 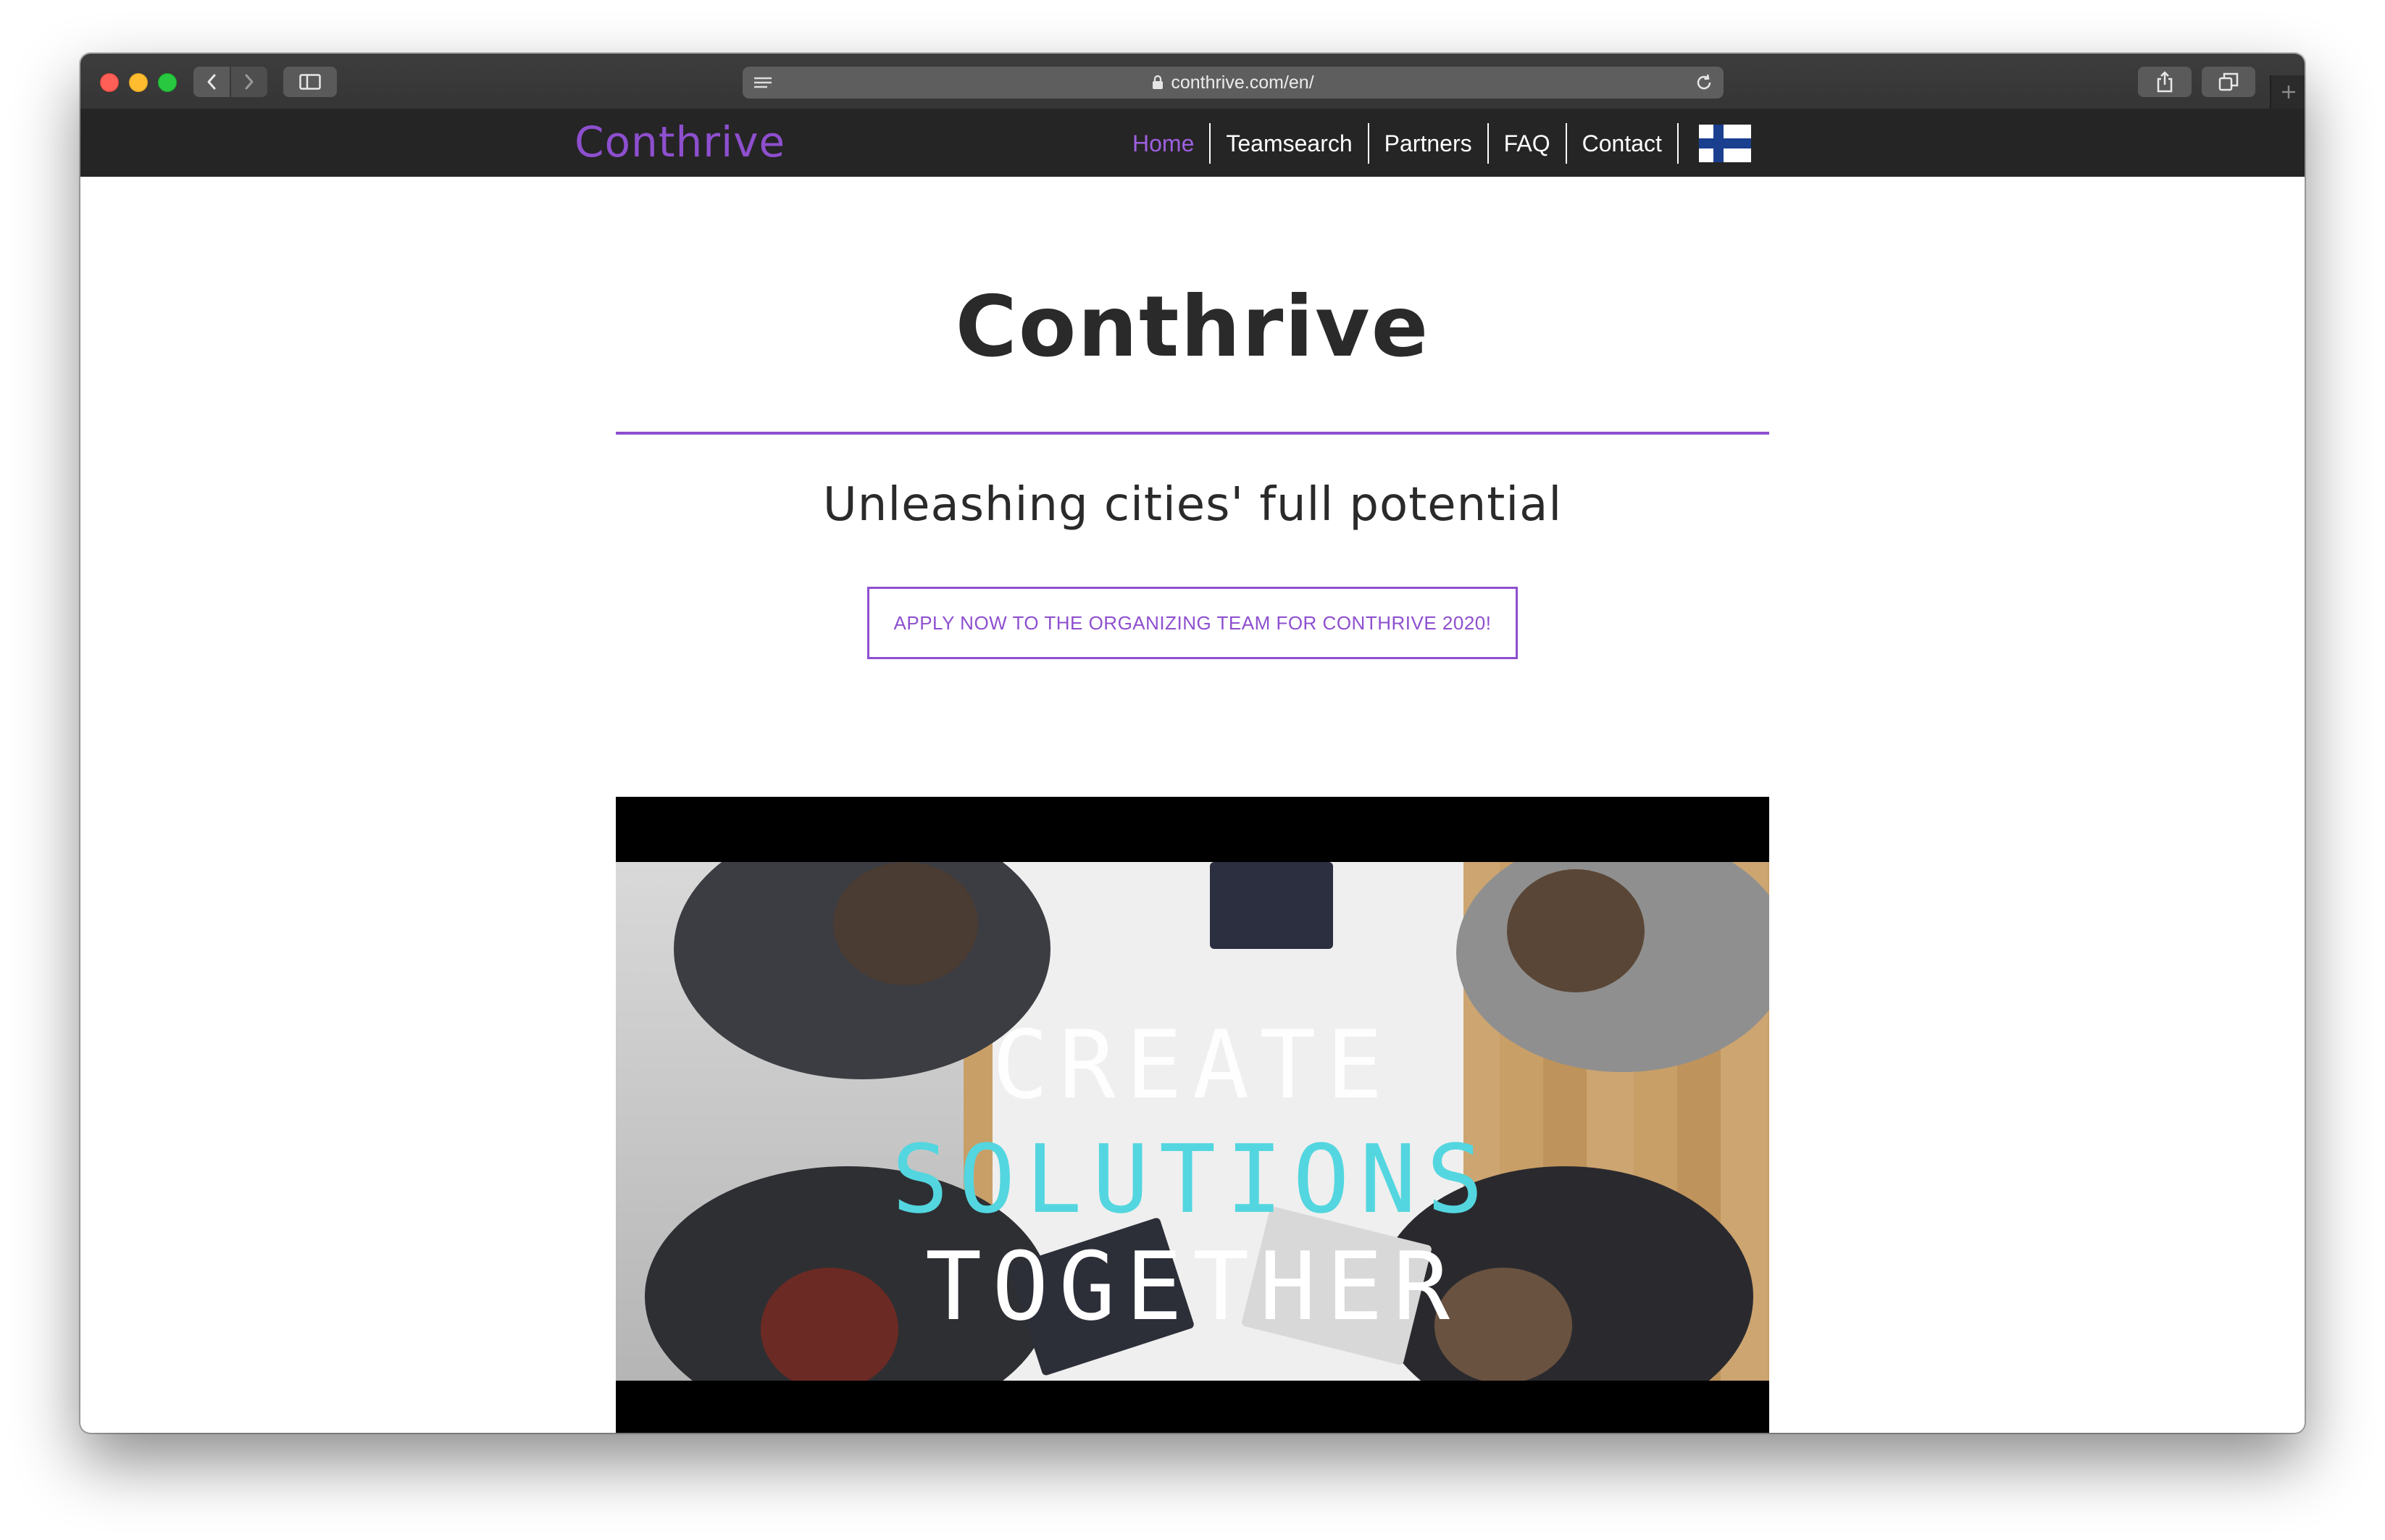 What do you see at coordinates (1158, 82) in the screenshot?
I see `lock-icon` at bounding box center [1158, 82].